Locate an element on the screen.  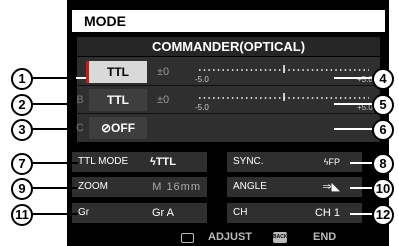
group-letter: B is located at coordinates (80, 100).